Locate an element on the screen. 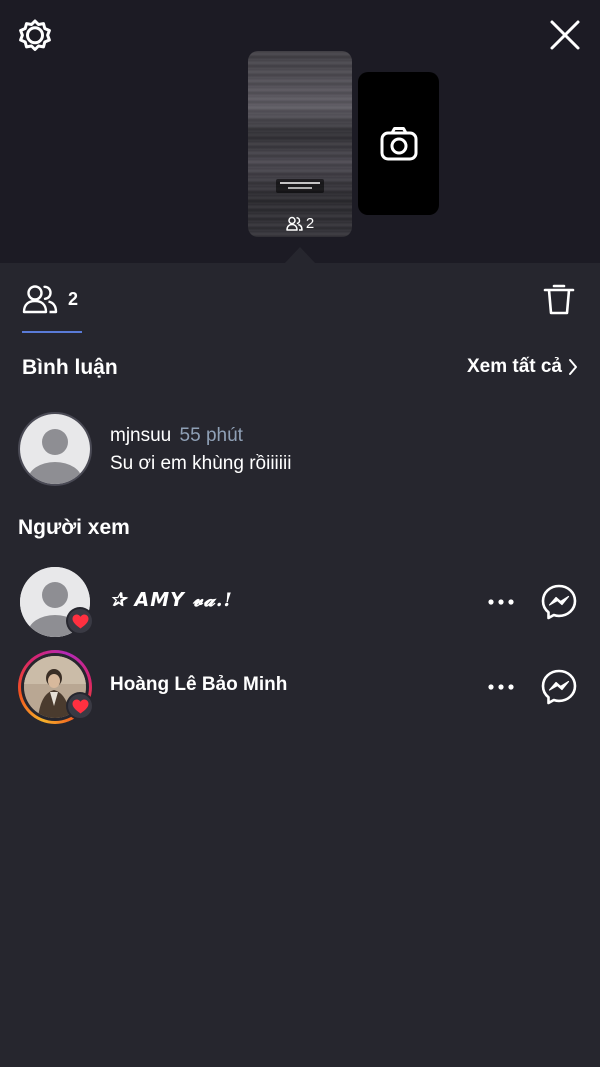  comments-section-title: Bình luận is located at coordinates (70, 367).